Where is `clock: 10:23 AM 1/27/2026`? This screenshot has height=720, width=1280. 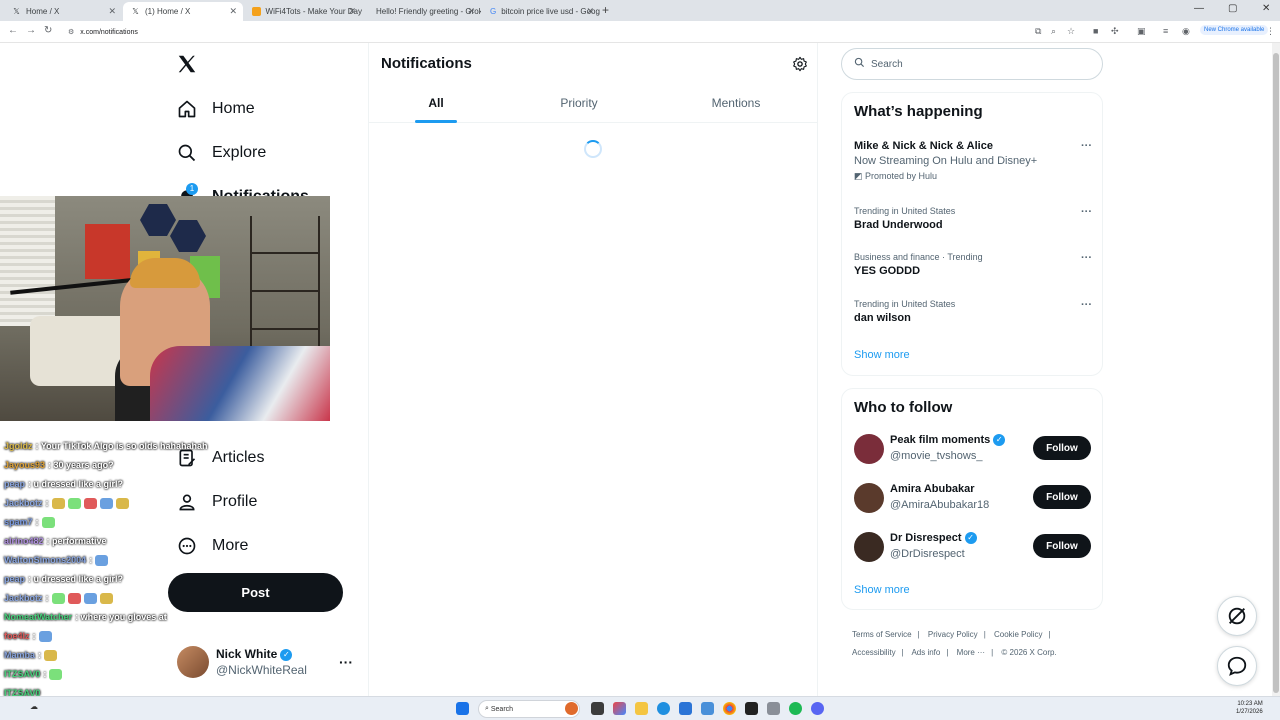 clock: 10:23 AM 1/27/2026 is located at coordinates (1249, 708).